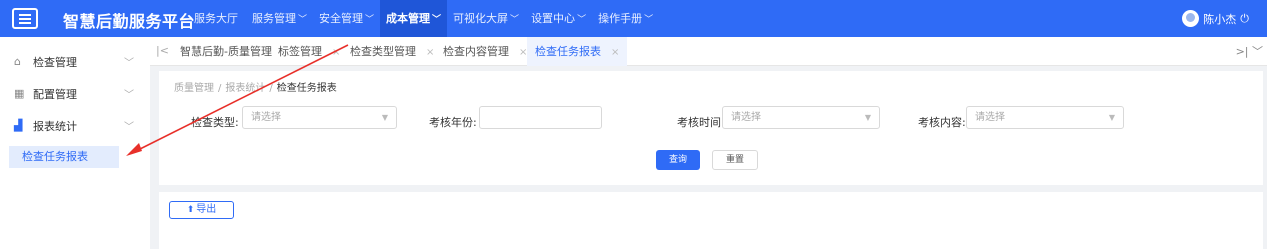 The height and width of the screenshot is (249, 1267). Describe the element at coordinates (485, 51) in the screenshot. I see `tab-inspection-content-management: 检查内容管理 ×` at that location.